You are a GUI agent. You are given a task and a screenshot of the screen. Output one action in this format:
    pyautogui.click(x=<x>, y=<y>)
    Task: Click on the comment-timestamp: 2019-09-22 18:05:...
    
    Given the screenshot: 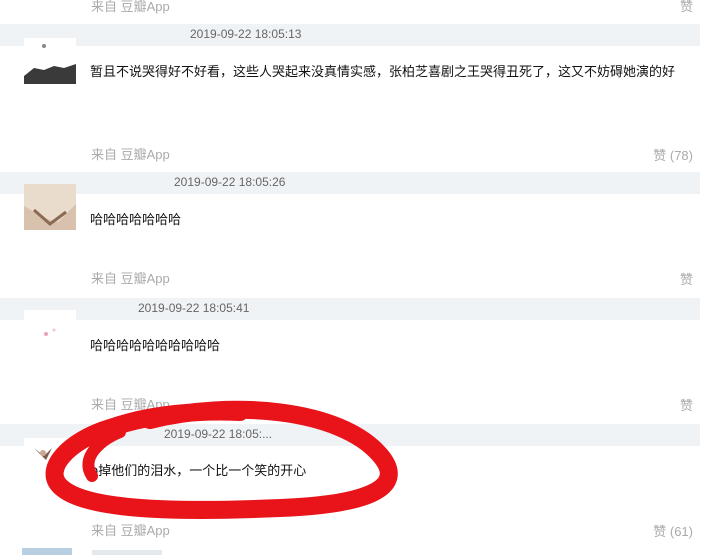 What is the action you would take?
    pyautogui.click(x=218, y=434)
    